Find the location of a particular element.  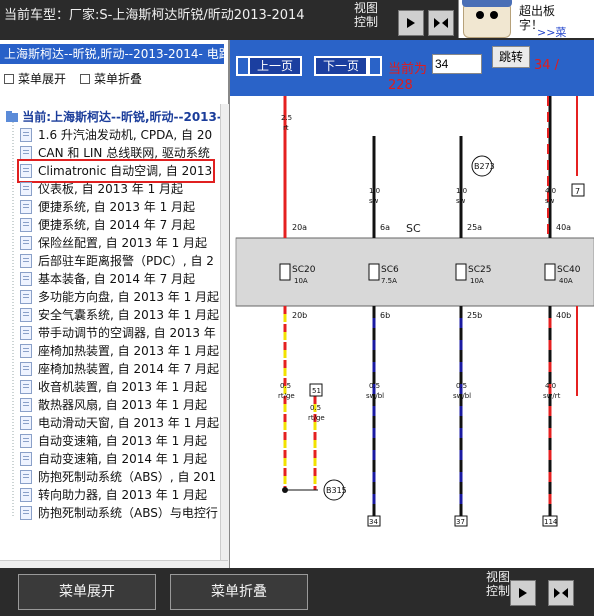

menu-item: 收音机装置, 自 2013 年 1 月起 is located at coordinates (113, 387).